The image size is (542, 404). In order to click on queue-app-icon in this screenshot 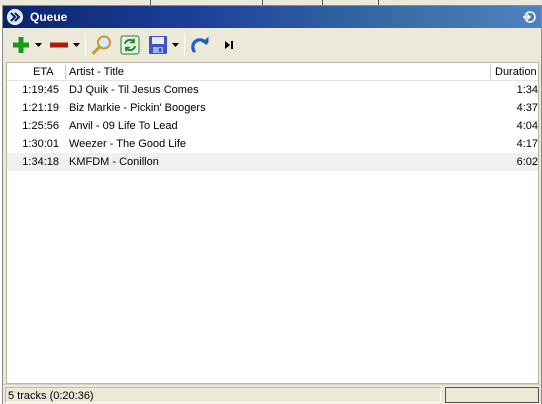, I will do `click(15, 17)`.